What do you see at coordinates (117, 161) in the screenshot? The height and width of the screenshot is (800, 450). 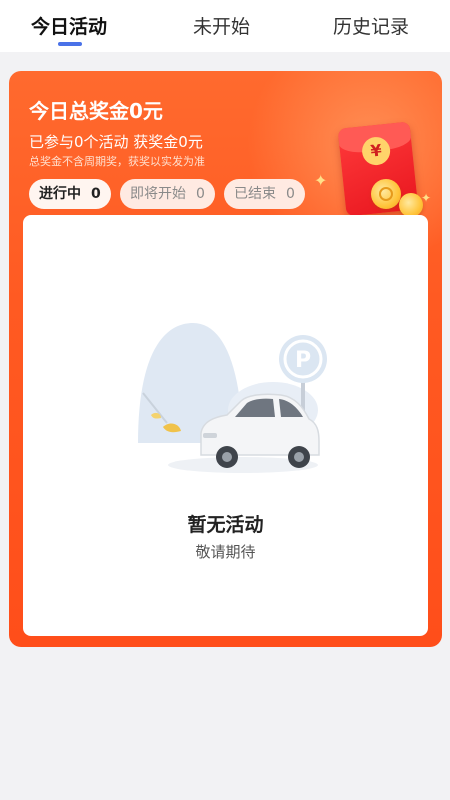 I see `bonus-disclaimer: 总奖金不含周期奖，获奖以实发为准` at bounding box center [117, 161].